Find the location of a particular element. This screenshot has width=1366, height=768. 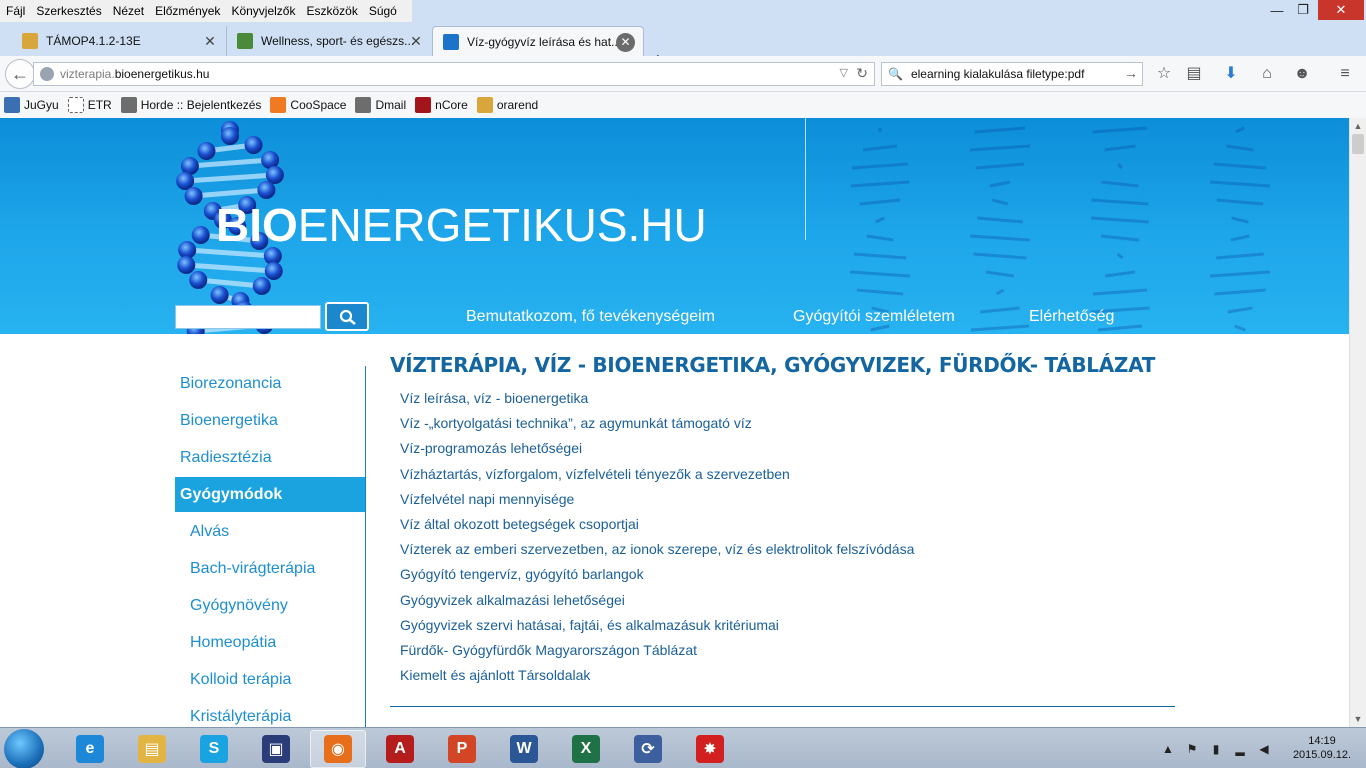

taskbar-paint-app: ✸ is located at coordinates (710, 749).